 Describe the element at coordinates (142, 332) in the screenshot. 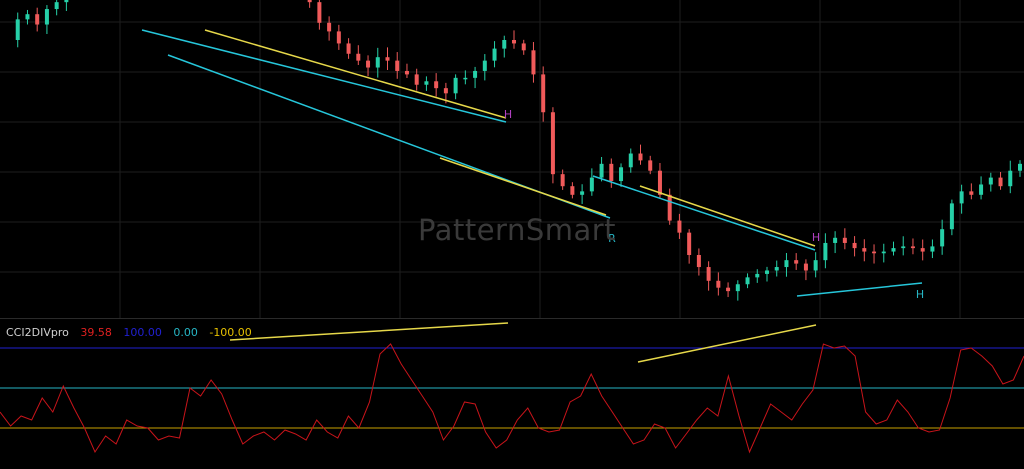

I see `indicator-value-upper: 100.00` at that location.